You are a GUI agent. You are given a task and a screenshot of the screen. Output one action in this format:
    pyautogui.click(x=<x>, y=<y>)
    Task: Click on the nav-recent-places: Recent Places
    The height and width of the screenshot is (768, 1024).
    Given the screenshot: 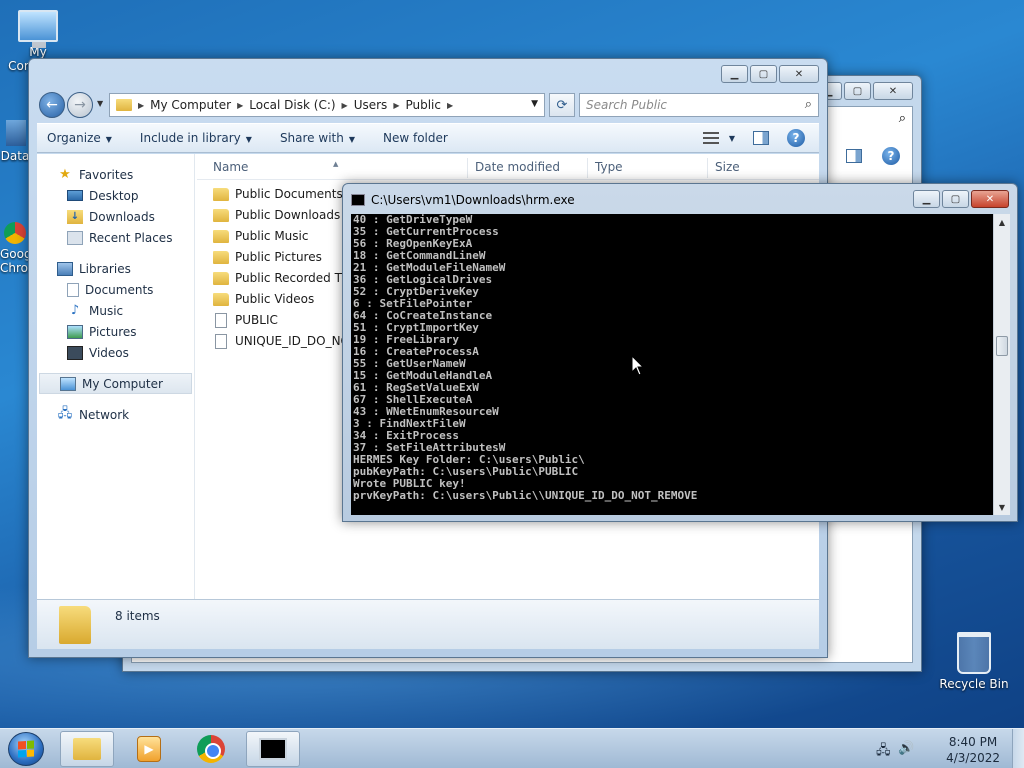 What is the action you would take?
    pyautogui.click(x=115, y=237)
    